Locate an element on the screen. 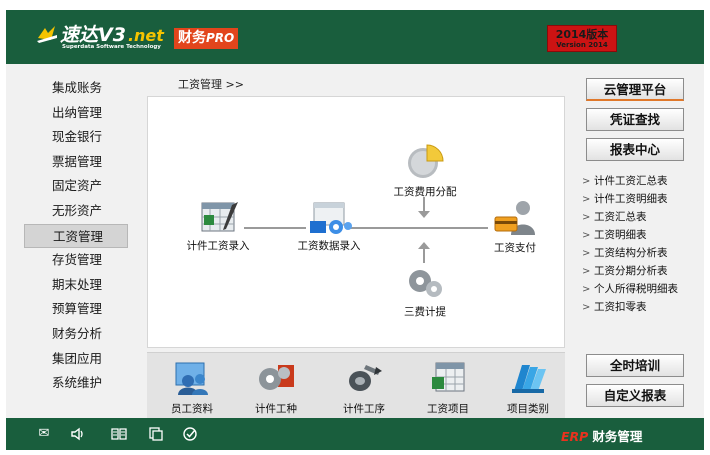 Image resolution: width=710 pixels, height=455 pixels. voucher-search-button: 凭证查找 is located at coordinates (635, 119).